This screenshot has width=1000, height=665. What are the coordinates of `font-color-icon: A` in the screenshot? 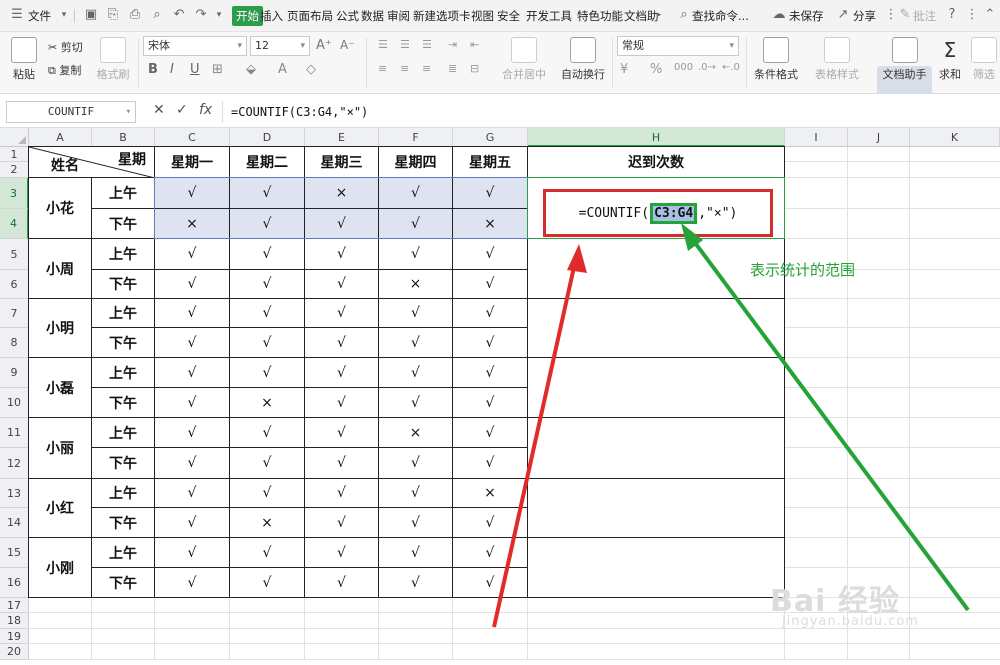 It's located at (282, 69).